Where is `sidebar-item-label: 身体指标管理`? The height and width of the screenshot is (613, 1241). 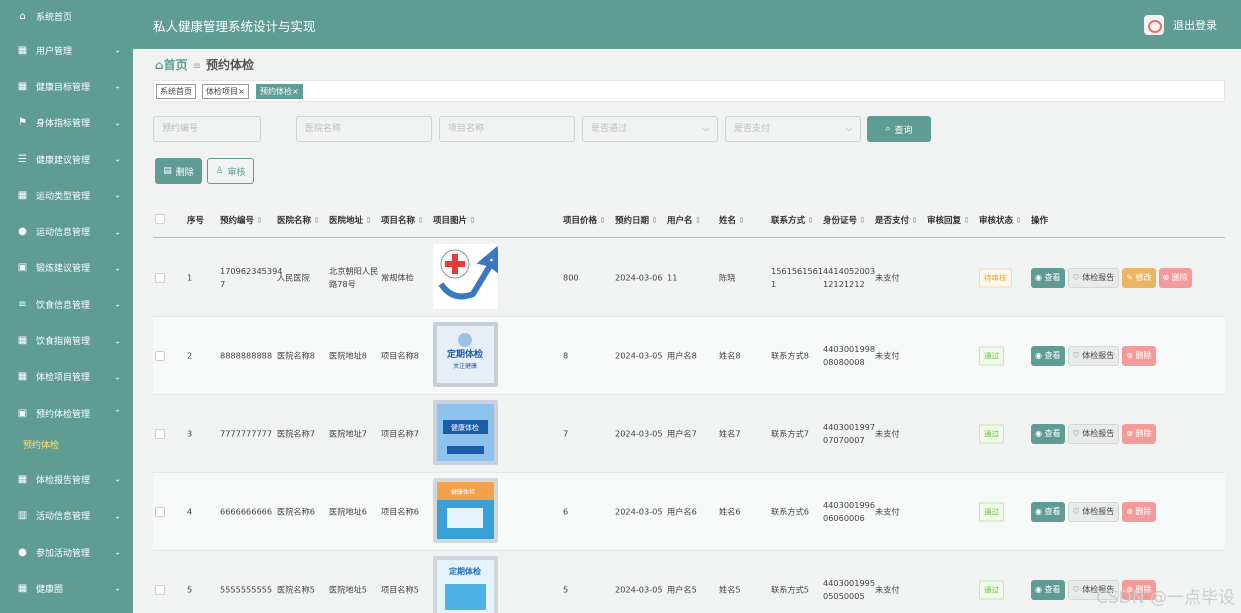 sidebar-item-label: 身体指标管理 is located at coordinates (63, 124).